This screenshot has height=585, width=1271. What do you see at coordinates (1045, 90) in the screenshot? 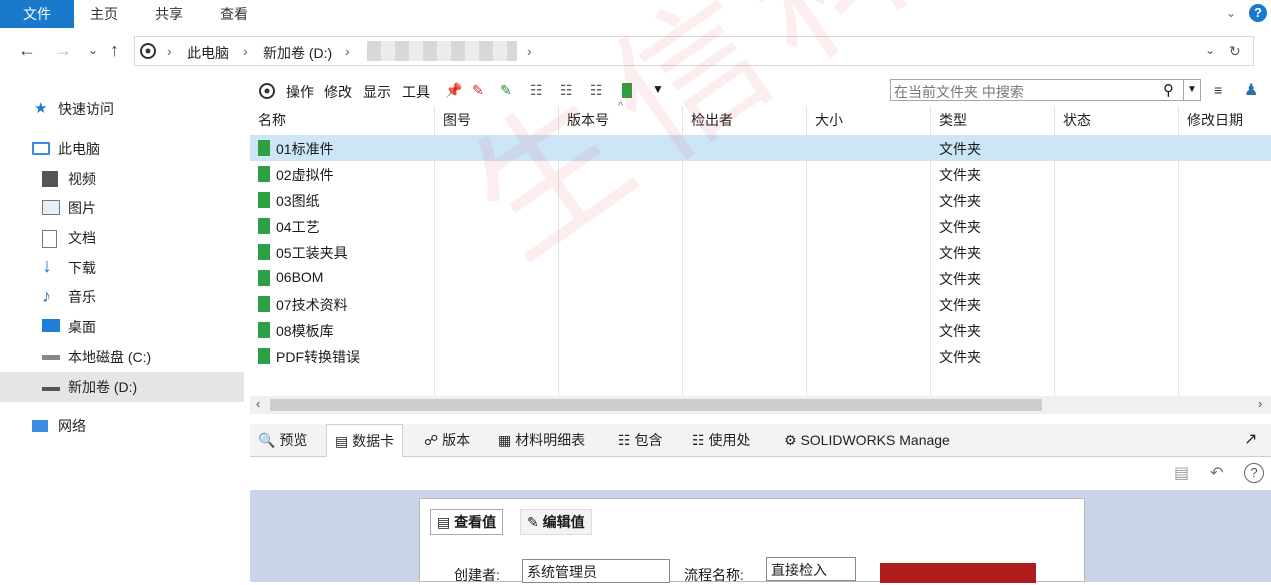
I see `search-input: 在当前文件夹 中搜索 ⚲ ▼` at bounding box center [1045, 90].